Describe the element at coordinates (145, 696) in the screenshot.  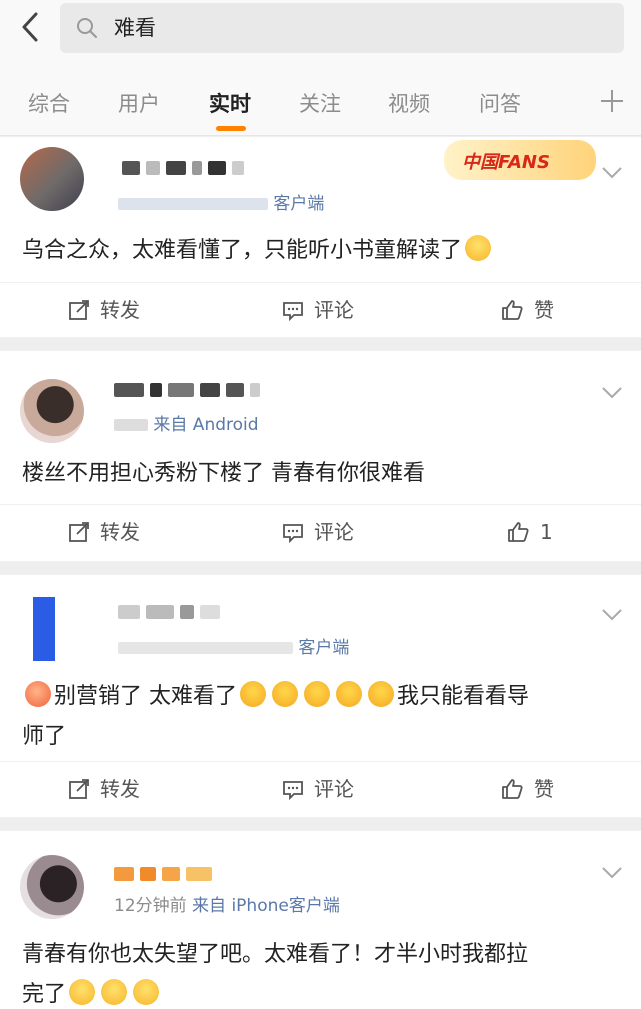
I see `post-text: 别营销了 太难看了` at that location.